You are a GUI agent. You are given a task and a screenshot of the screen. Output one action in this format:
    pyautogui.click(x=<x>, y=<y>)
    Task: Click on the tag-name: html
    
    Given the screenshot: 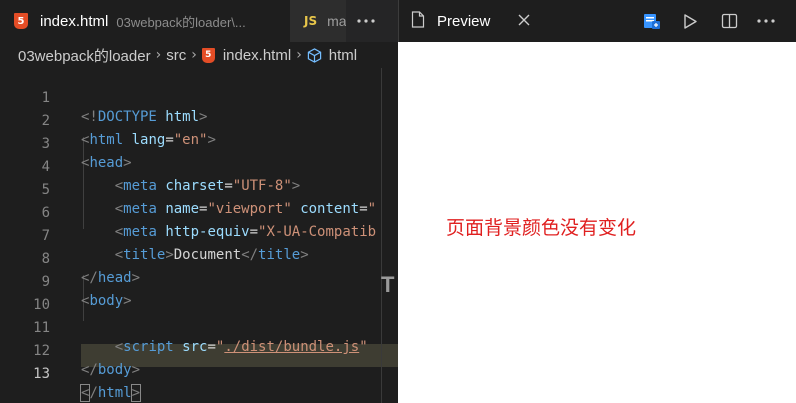 What is the action you would take?
    pyautogui.click(x=114, y=393)
    